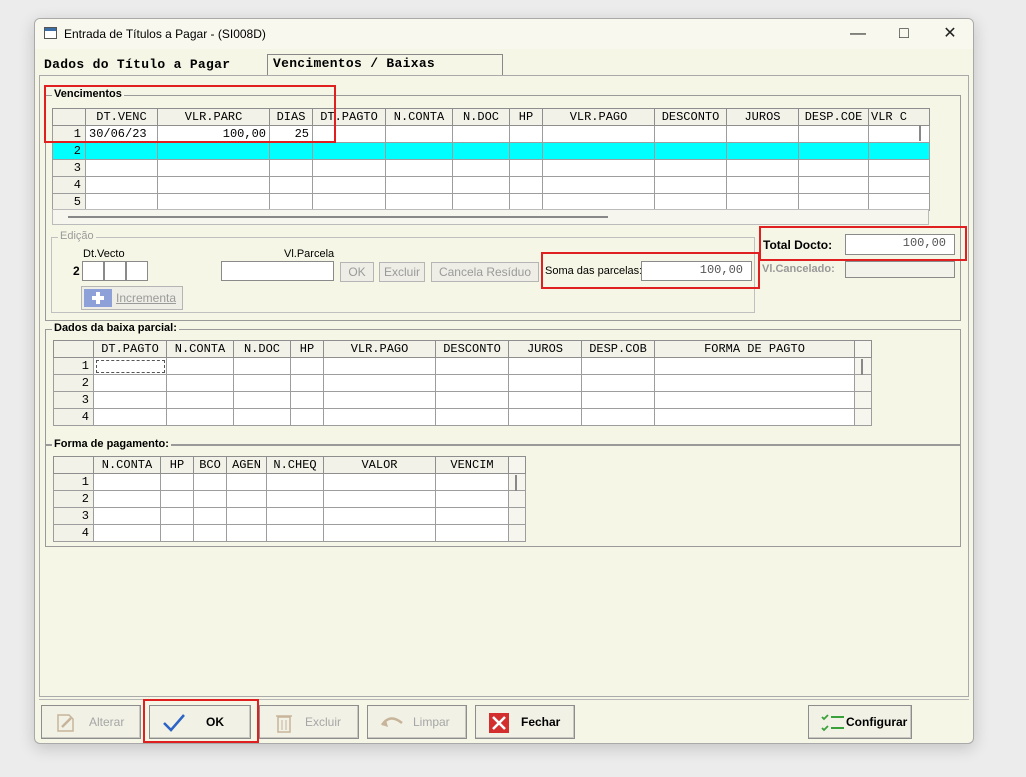 The height and width of the screenshot is (777, 1026). What do you see at coordinates (190, 114) in the screenshot?
I see `highlight-box-grid-header` at bounding box center [190, 114].